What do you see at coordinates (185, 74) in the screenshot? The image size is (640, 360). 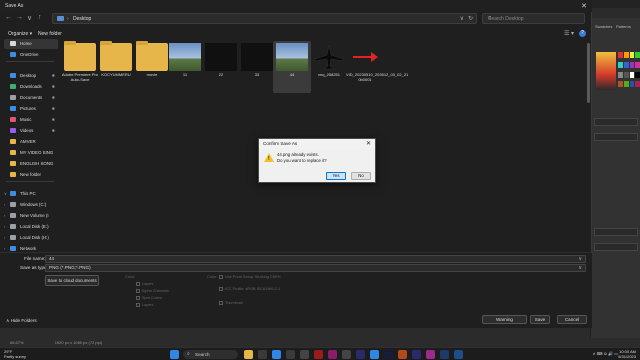 I see `file-name: 11` at bounding box center [185, 74].